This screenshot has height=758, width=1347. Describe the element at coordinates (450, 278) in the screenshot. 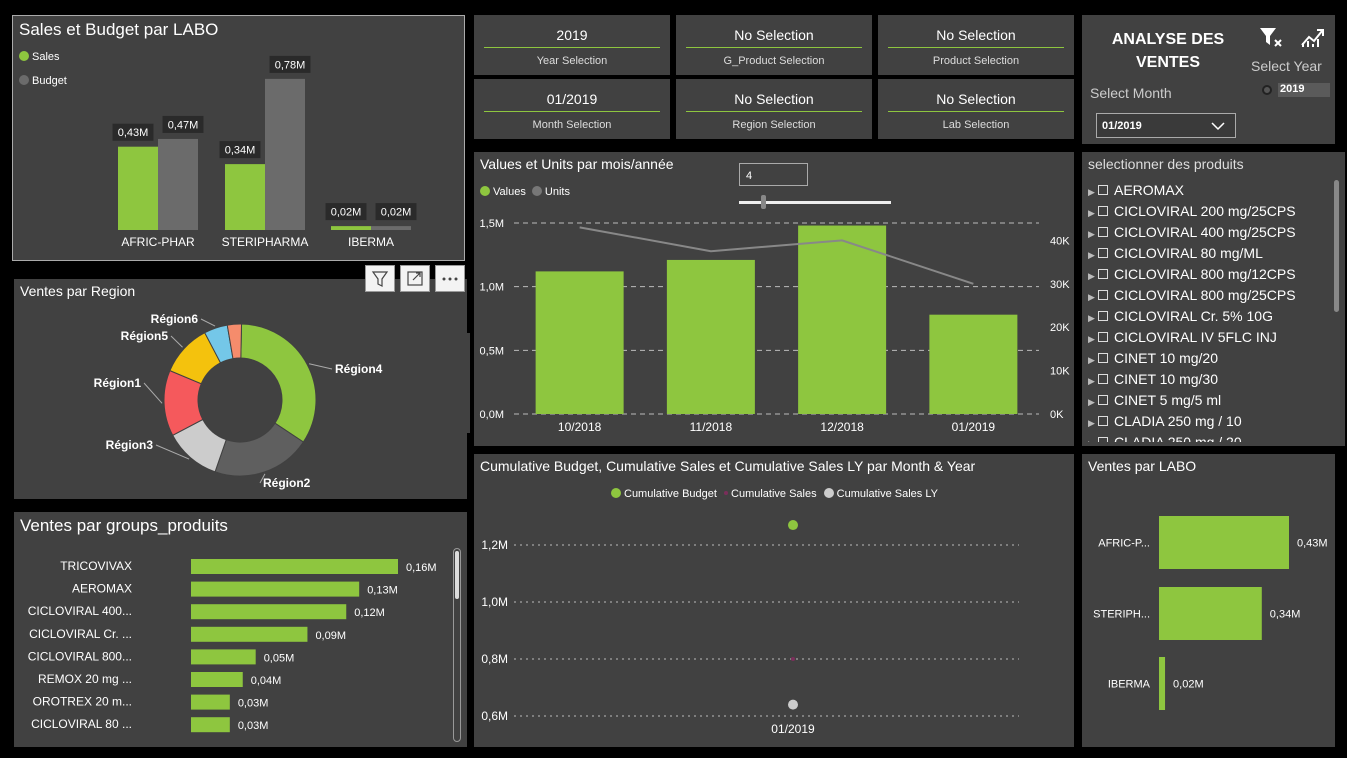

I see `more-options-icon` at that location.